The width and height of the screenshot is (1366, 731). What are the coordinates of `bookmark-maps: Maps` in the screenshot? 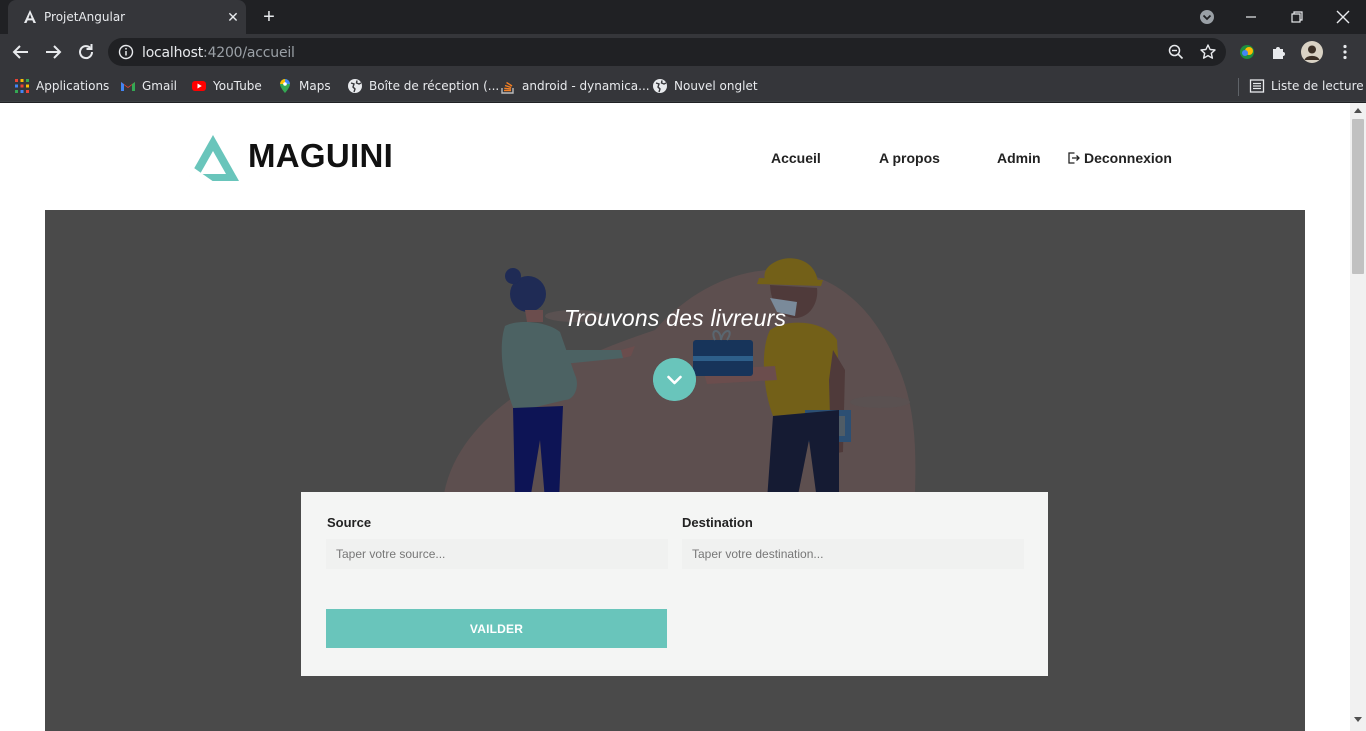 It's located at (304, 86).